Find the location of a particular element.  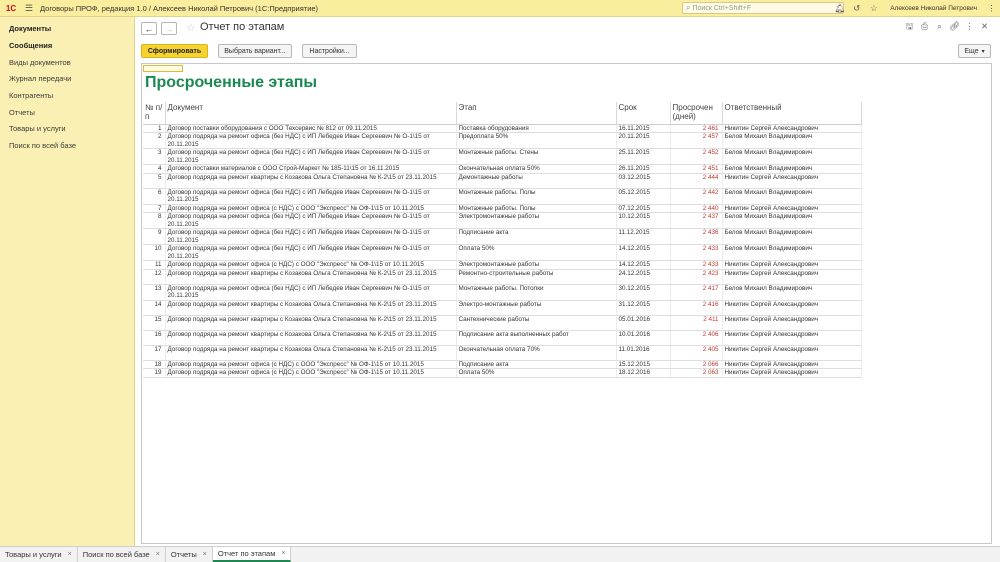

generate-button: Сформировать is located at coordinates (174, 51).